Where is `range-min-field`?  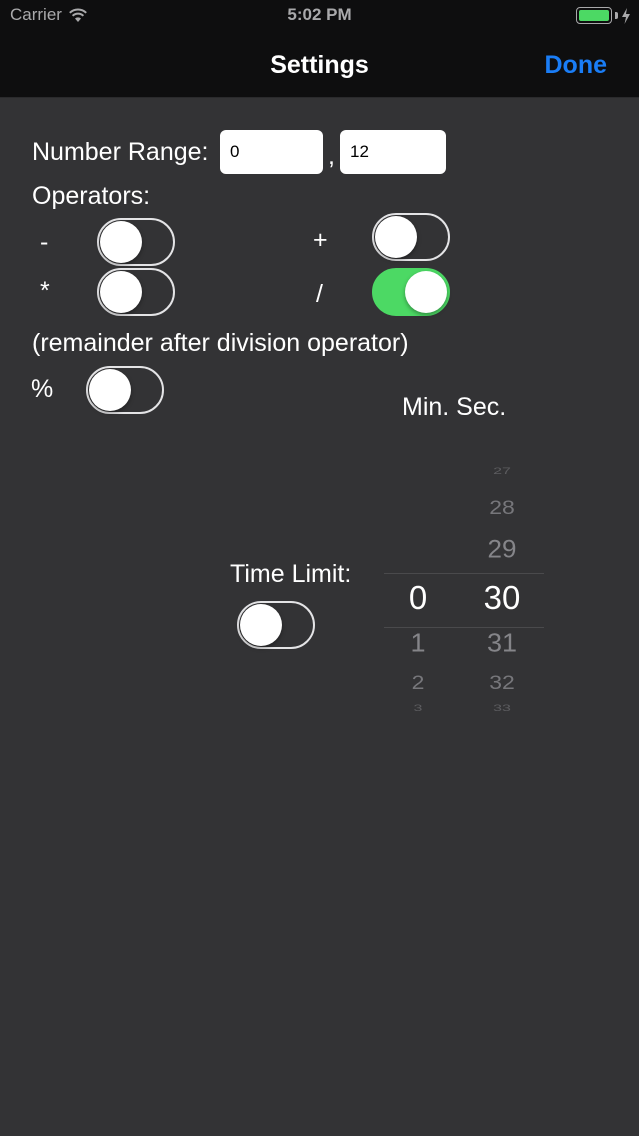
range-min-field is located at coordinates (271, 152).